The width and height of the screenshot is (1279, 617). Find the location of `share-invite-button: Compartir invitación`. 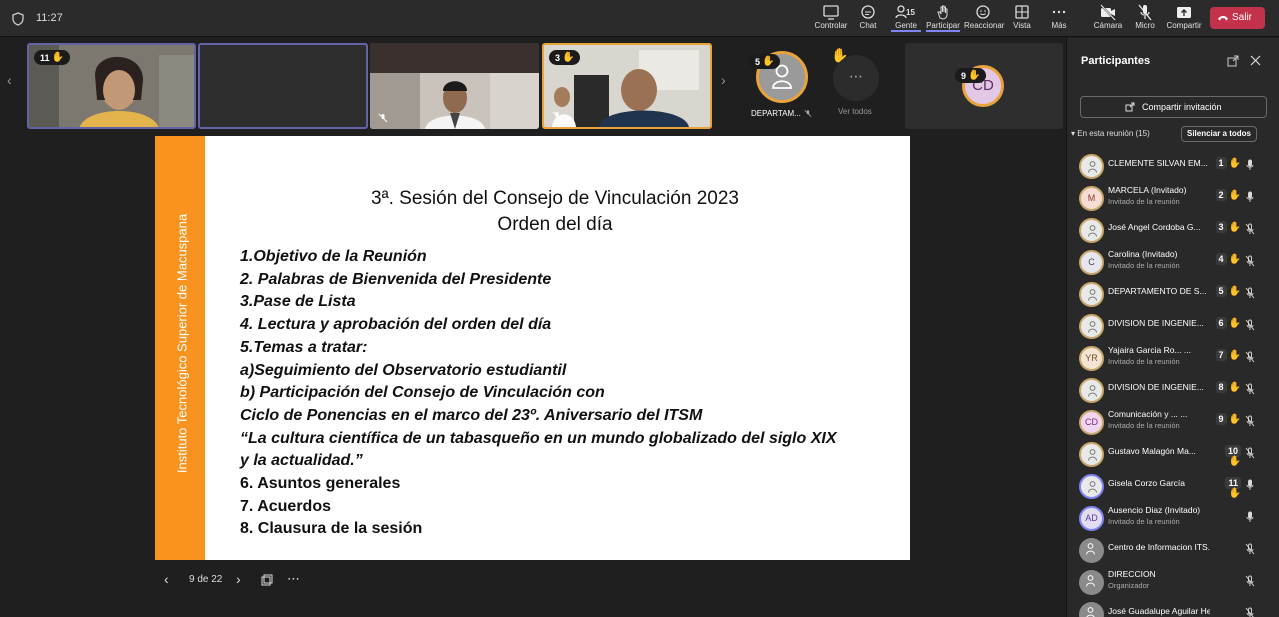

share-invite-button: Compartir invitación is located at coordinates (1173, 107).